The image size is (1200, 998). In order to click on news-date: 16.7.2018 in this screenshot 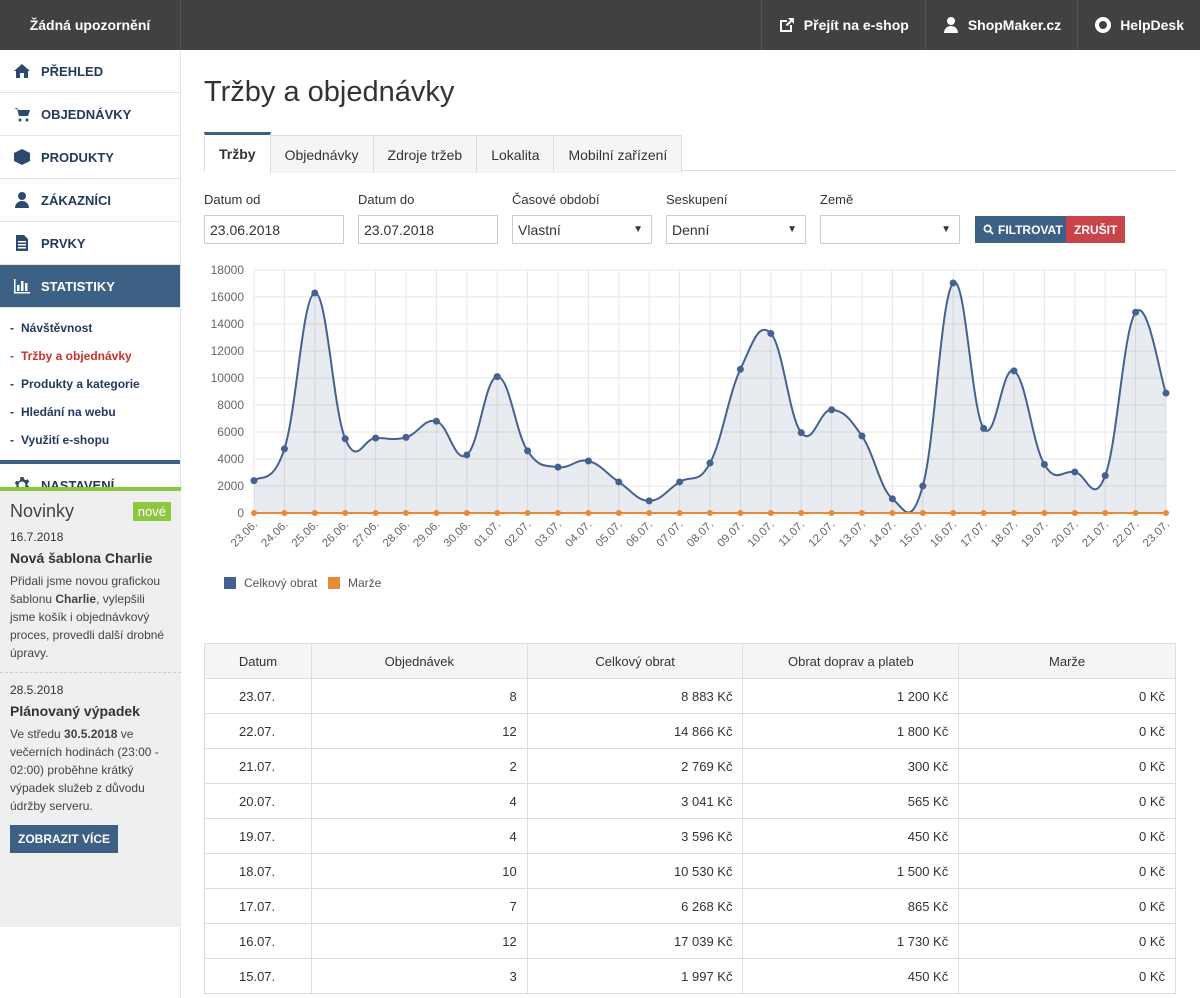, I will do `click(37, 537)`.